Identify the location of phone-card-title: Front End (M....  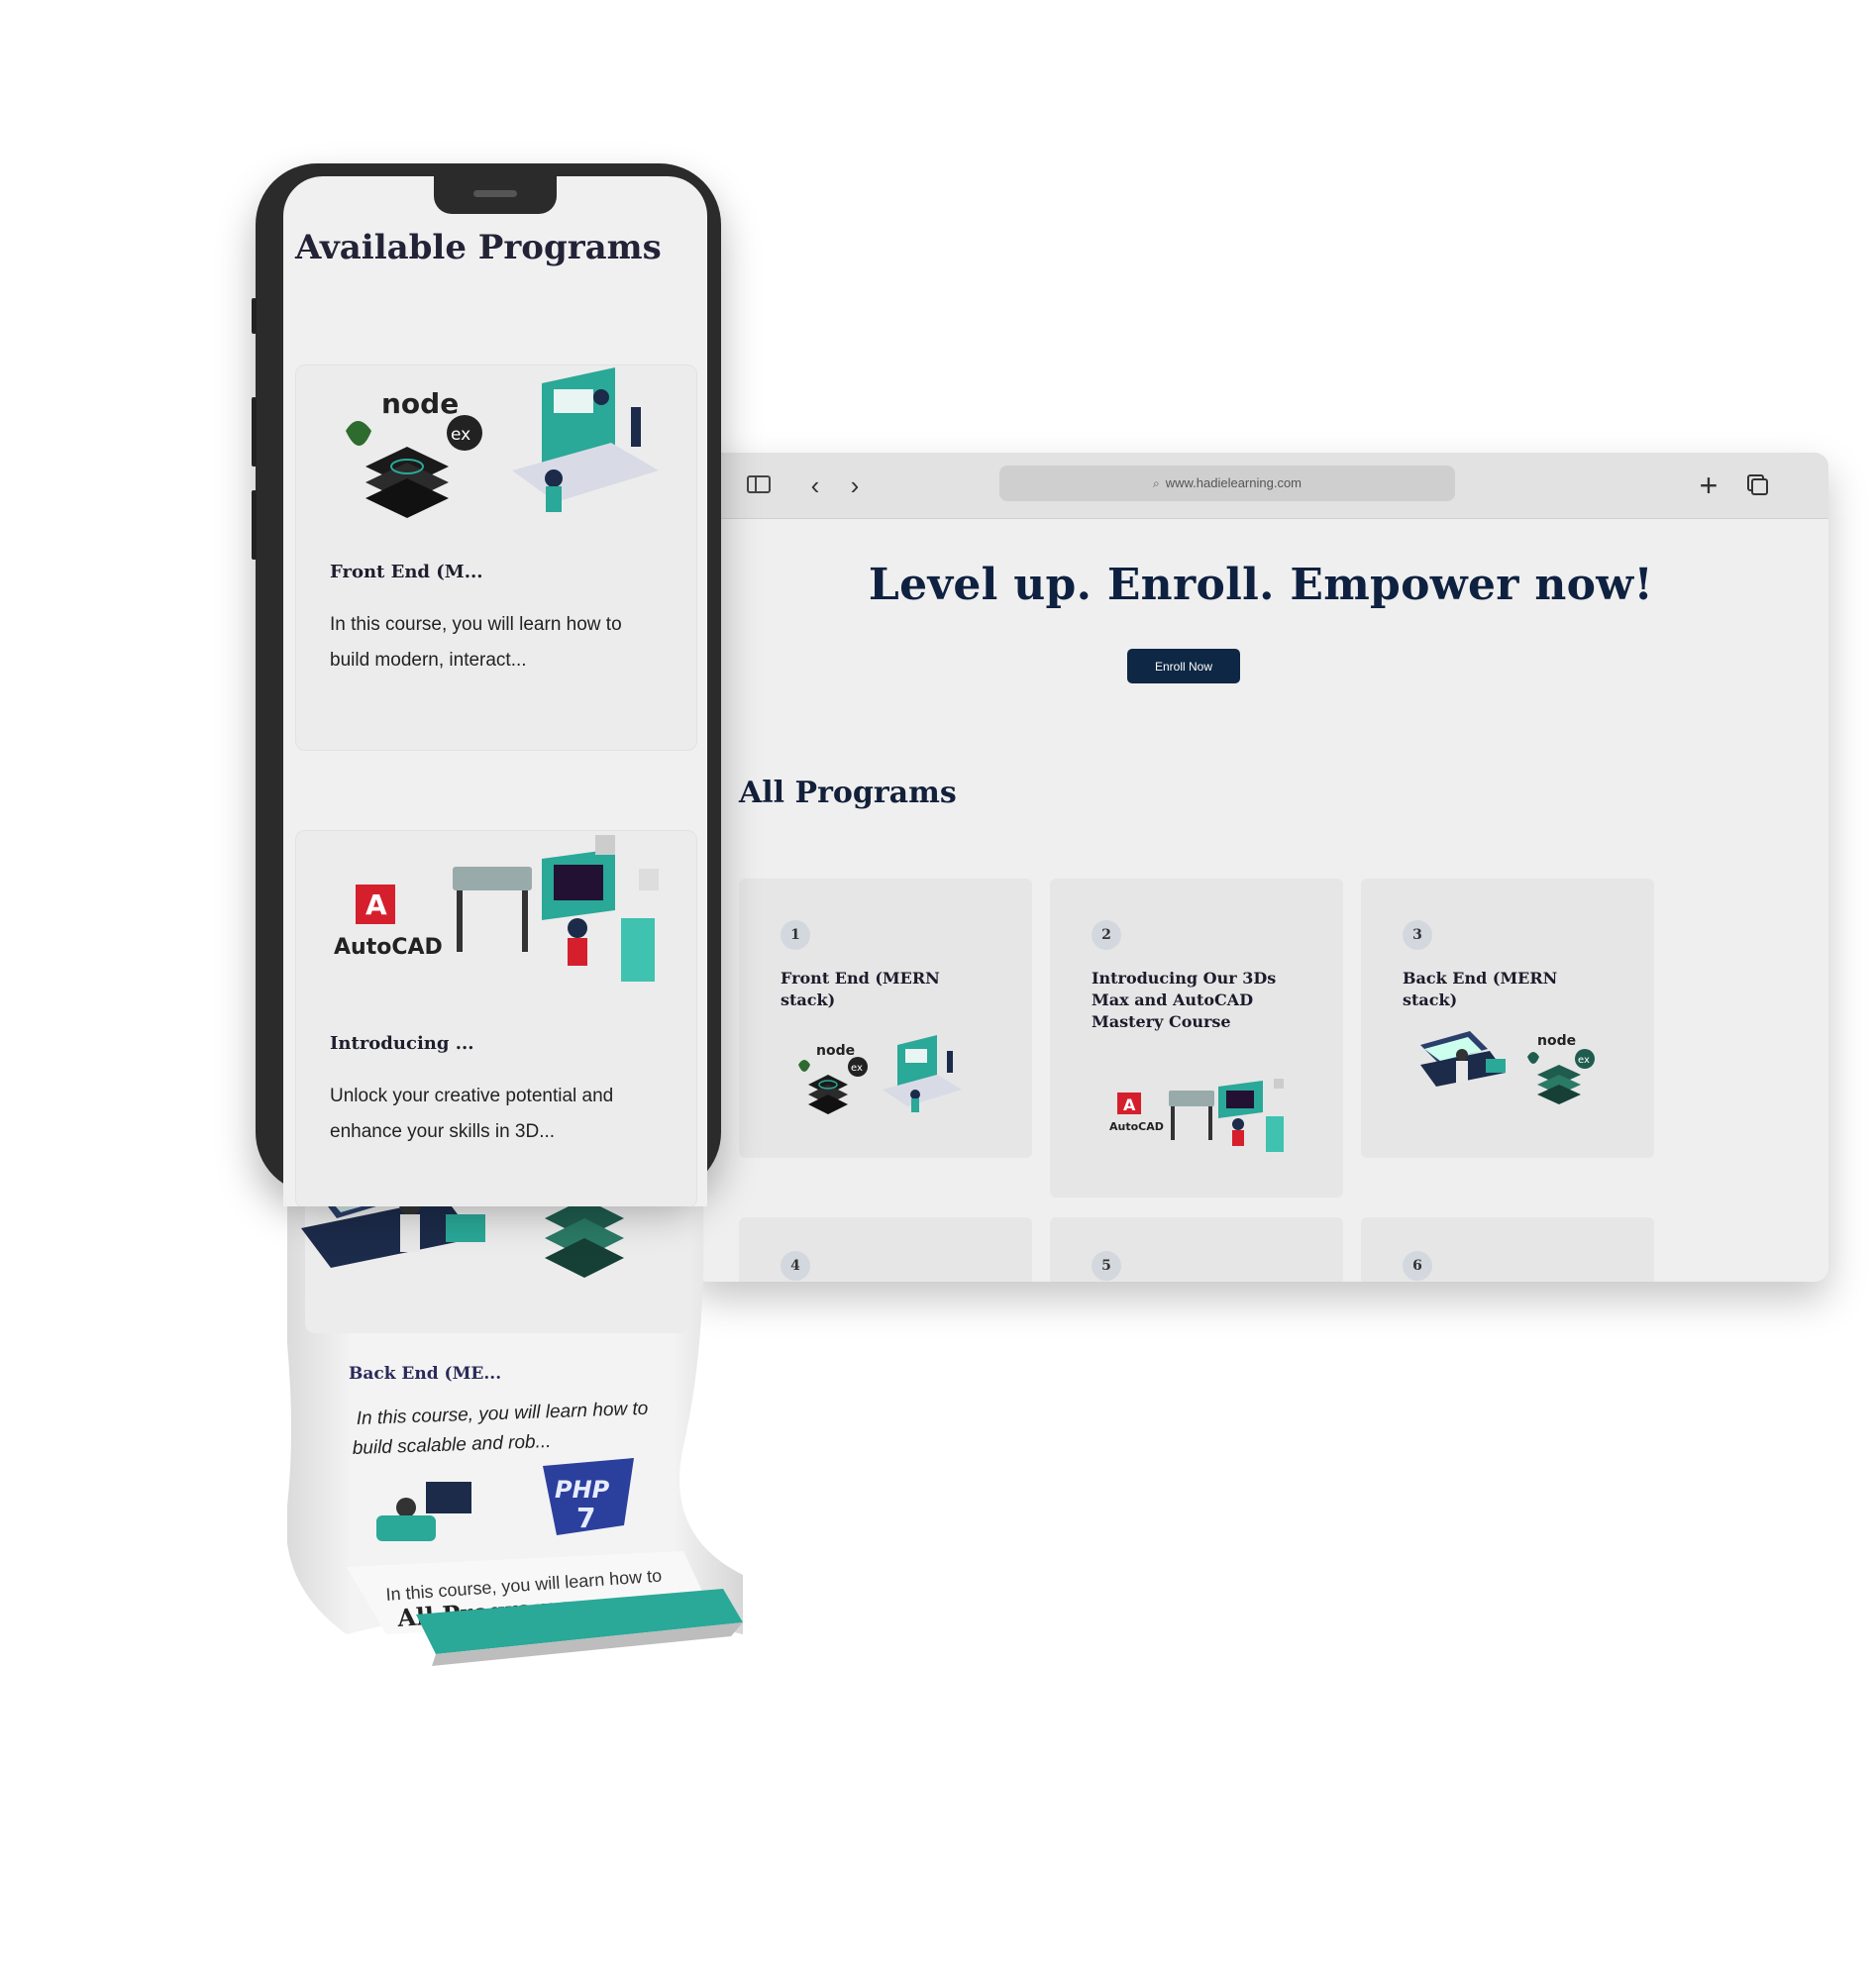
(406, 572).